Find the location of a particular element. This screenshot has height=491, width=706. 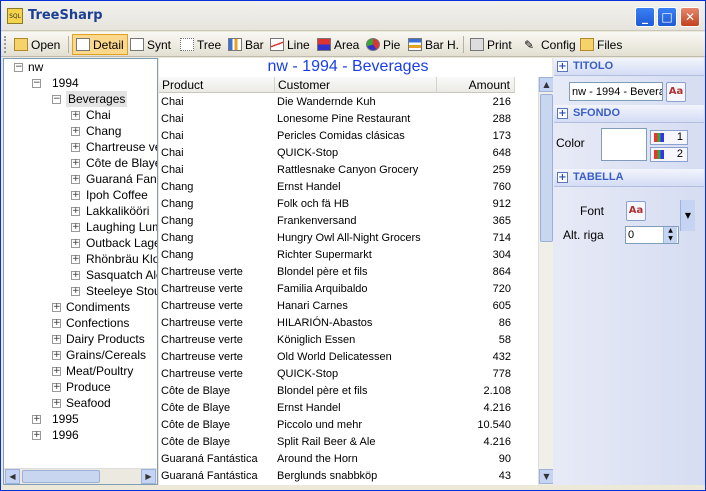

tree-node-product: Laughing Lumberjack is located at coordinates (121, 227).